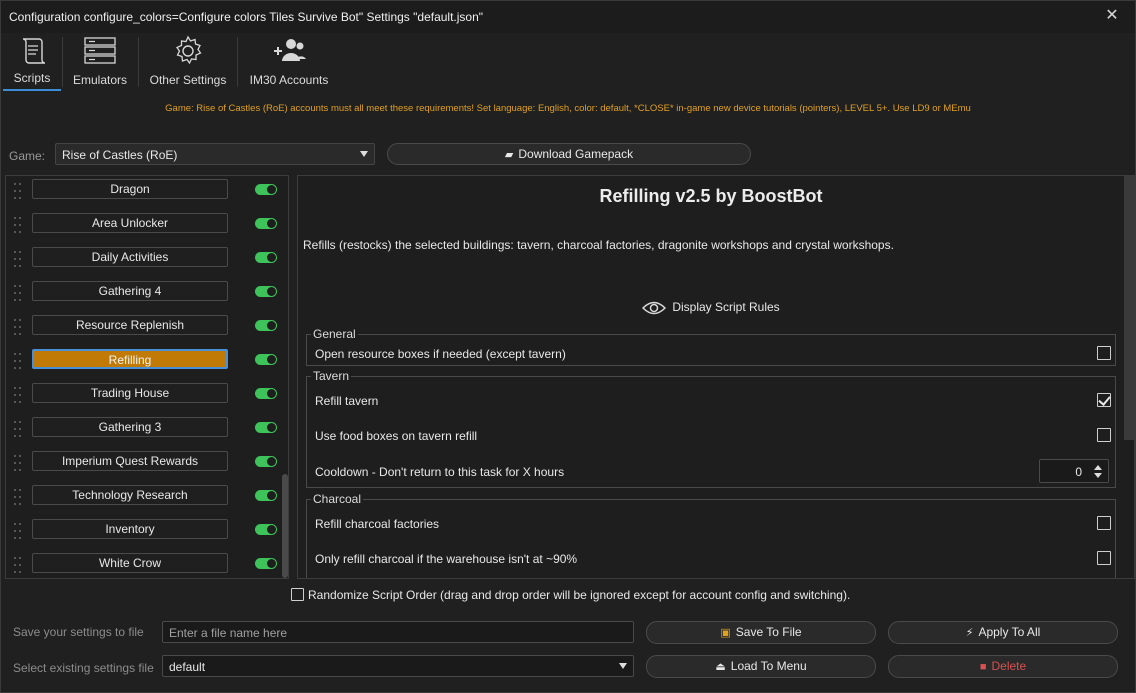 The height and width of the screenshot is (693, 1136). I want to click on tab-emulators: Emulators, so click(100, 62).